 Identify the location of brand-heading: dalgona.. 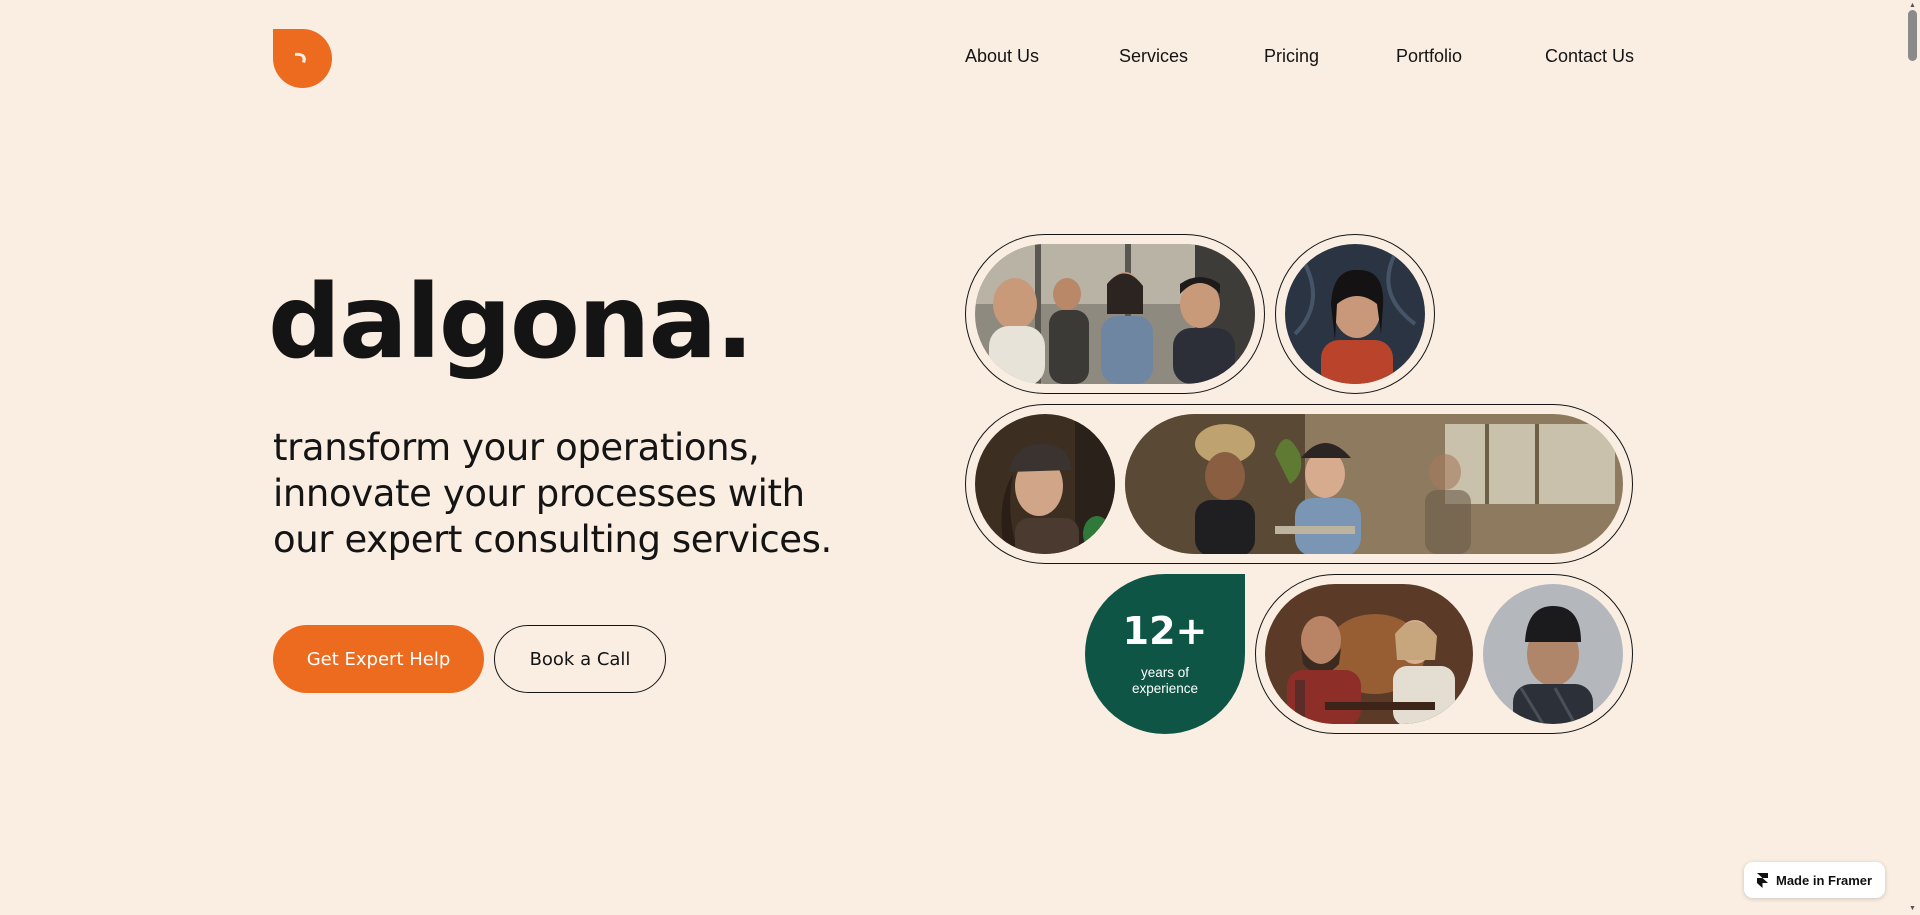
(511, 322).